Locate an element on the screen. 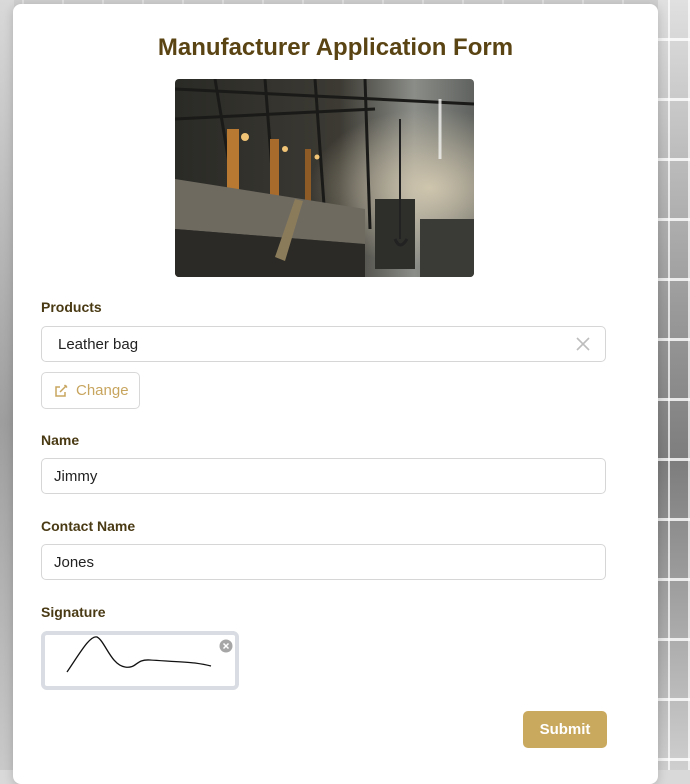 The height and width of the screenshot is (784, 690). name-field is located at coordinates (323, 476).